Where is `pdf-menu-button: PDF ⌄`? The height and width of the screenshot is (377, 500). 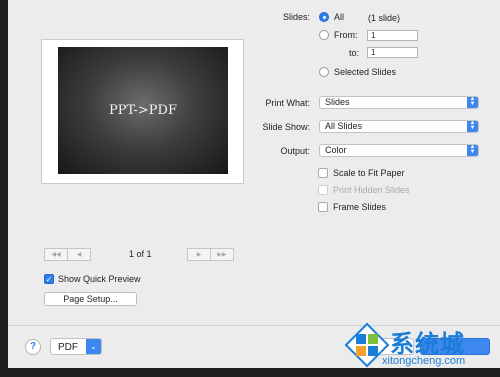 pdf-menu-button: PDF ⌄ is located at coordinates (76, 346).